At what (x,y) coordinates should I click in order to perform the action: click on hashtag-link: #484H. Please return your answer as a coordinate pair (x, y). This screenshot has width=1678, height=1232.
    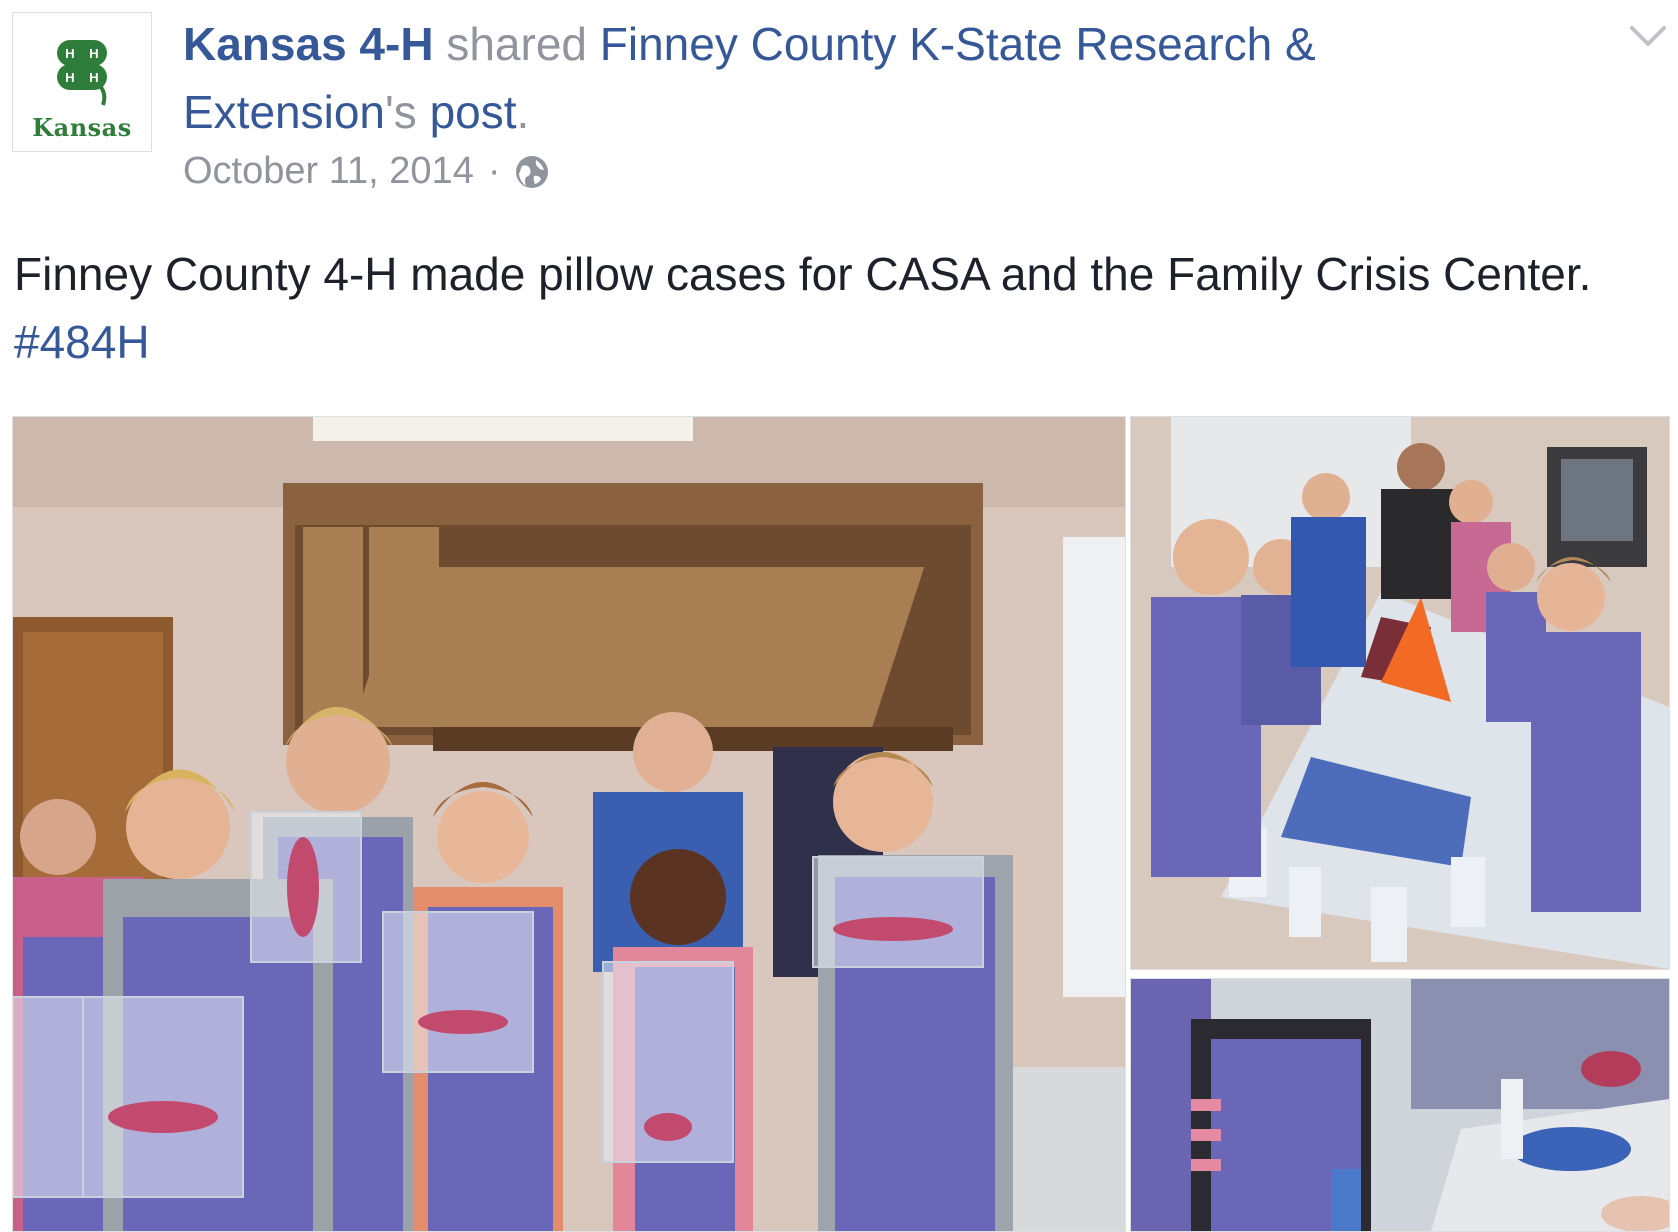
    Looking at the image, I should click on (82, 342).